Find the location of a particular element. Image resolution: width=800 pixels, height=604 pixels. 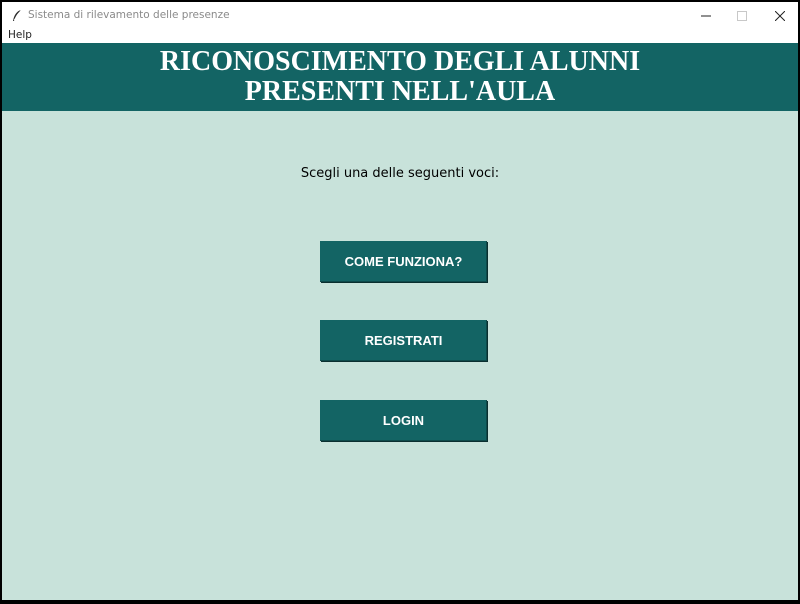

close-button is located at coordinates (780, 15).